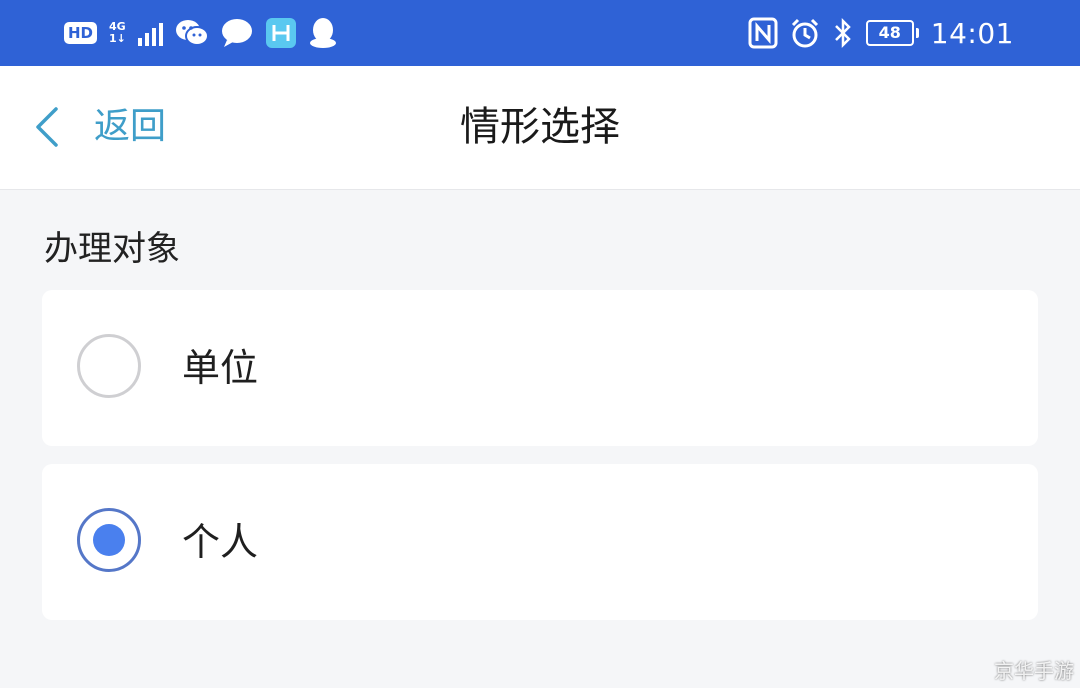 This screenshot has height=688, width=1080. I want to click on nfc-icon, so click(763, 33).